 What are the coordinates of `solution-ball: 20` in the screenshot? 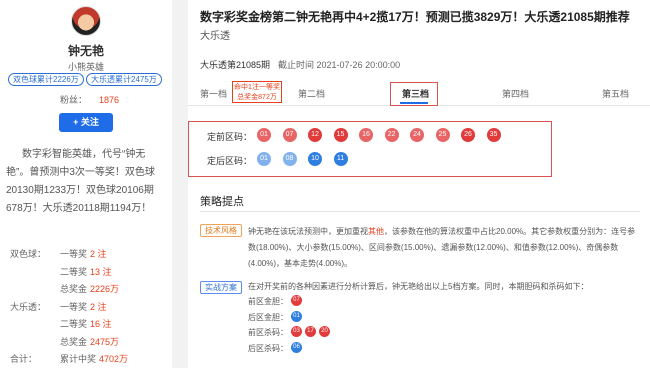 It's located at (324, 331).